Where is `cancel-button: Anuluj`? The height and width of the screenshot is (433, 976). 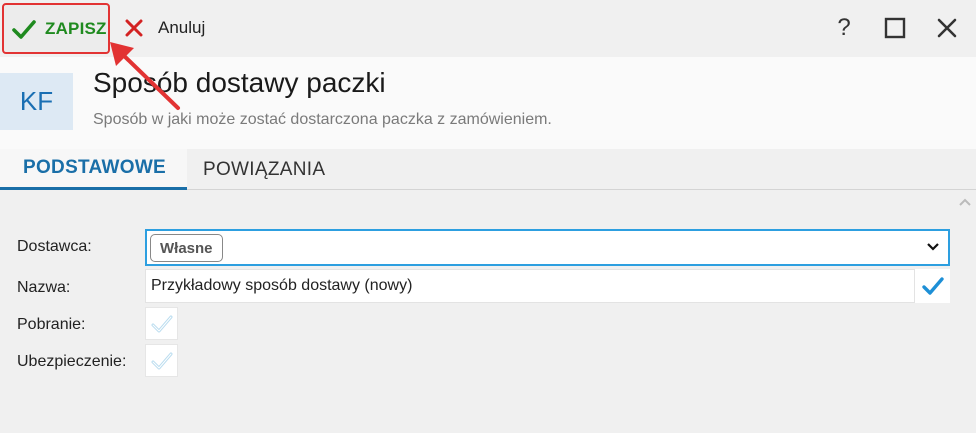 cancel-button: Anuluj is located at coordinates (164, 28).